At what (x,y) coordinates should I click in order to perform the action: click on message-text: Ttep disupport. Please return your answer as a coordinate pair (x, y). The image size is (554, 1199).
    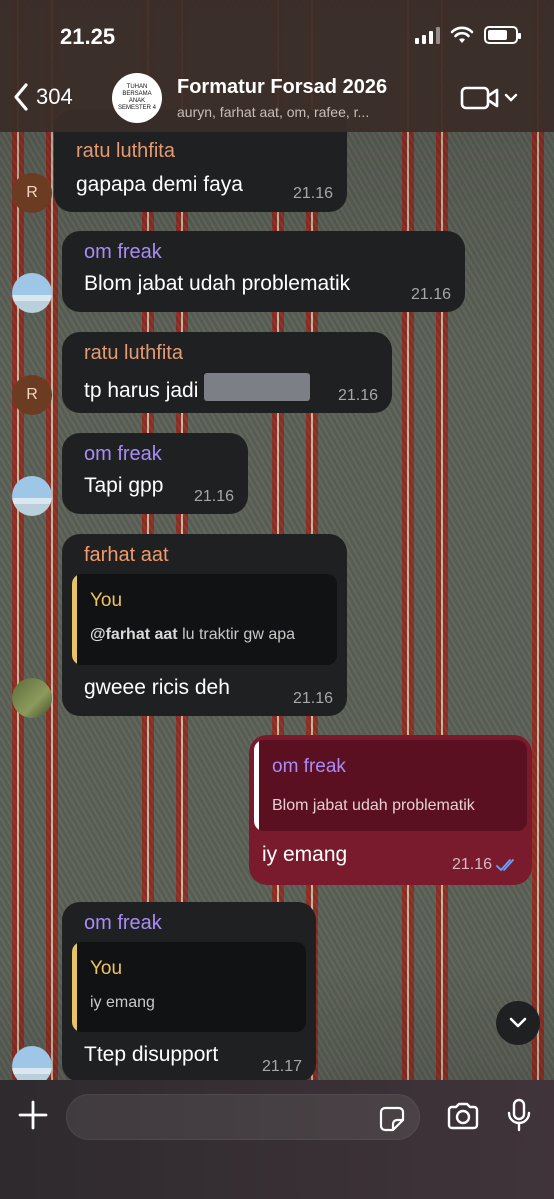
    Looking at the image, I should click on (151, 1054).